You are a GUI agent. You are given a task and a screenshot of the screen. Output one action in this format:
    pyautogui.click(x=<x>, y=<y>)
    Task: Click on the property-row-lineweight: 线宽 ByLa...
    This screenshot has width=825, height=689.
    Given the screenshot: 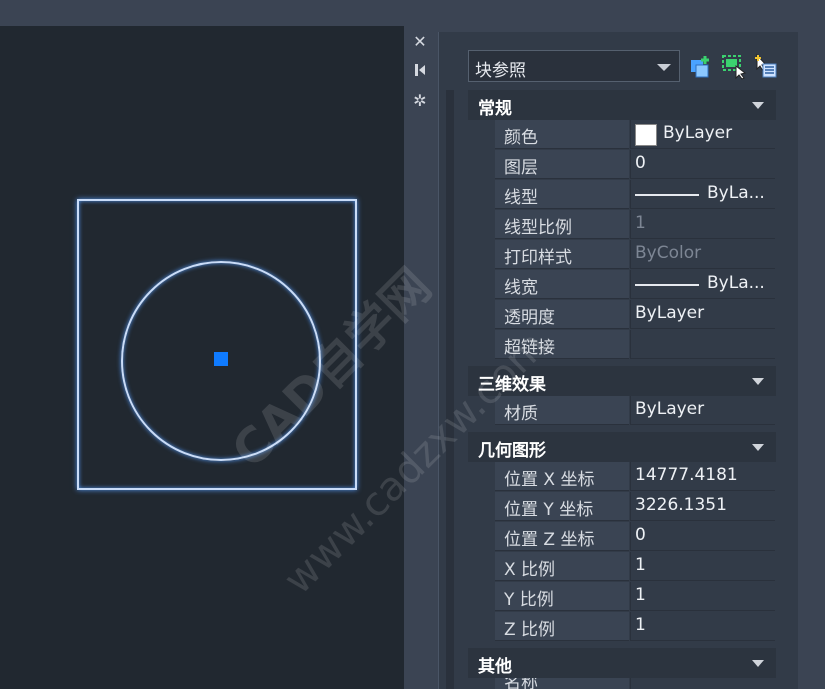 What is the action you would take?
    pyautogui.click(x=622, y=285)
    